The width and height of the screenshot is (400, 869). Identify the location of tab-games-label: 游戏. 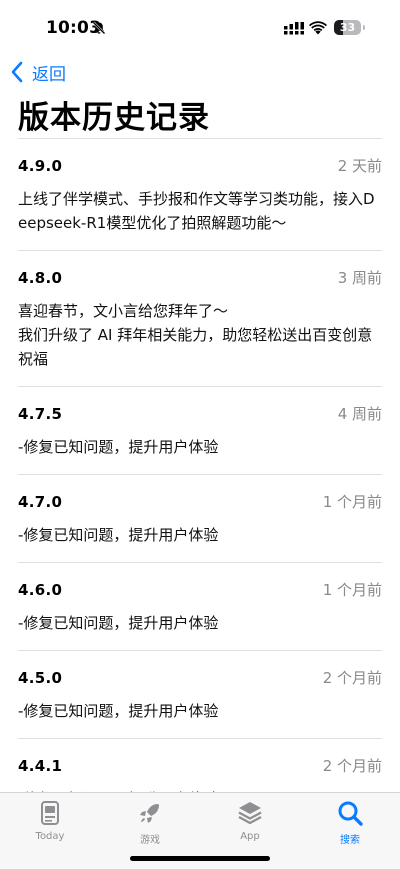
(150, 840).